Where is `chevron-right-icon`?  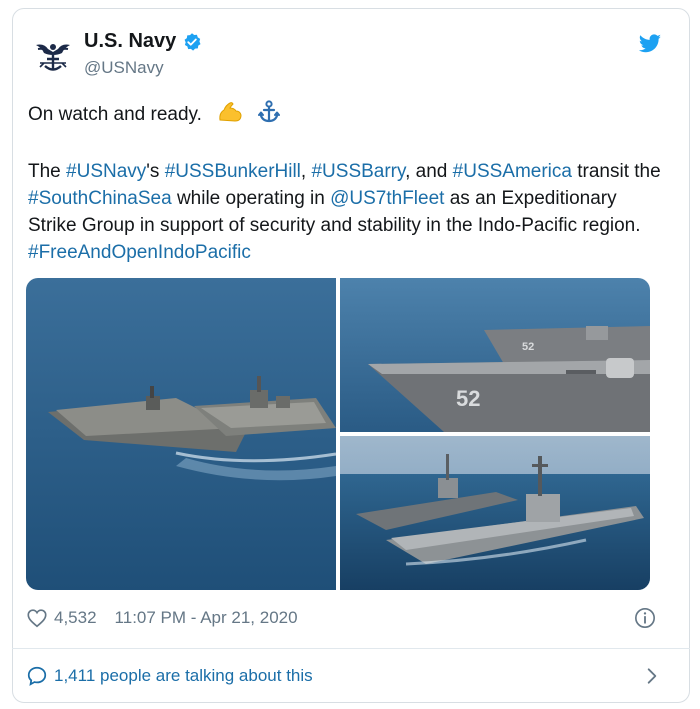 chevron-right-icon is located at coordinates (652, 676).